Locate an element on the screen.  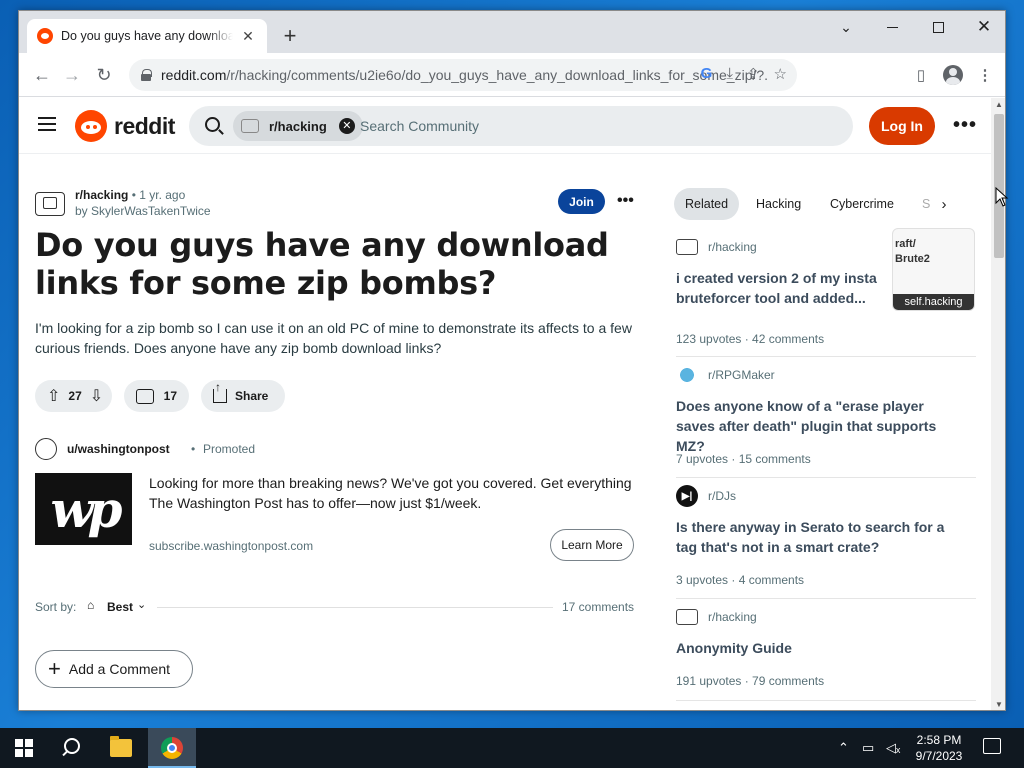
search-input: Search Community is located at coordinates (419, 126).